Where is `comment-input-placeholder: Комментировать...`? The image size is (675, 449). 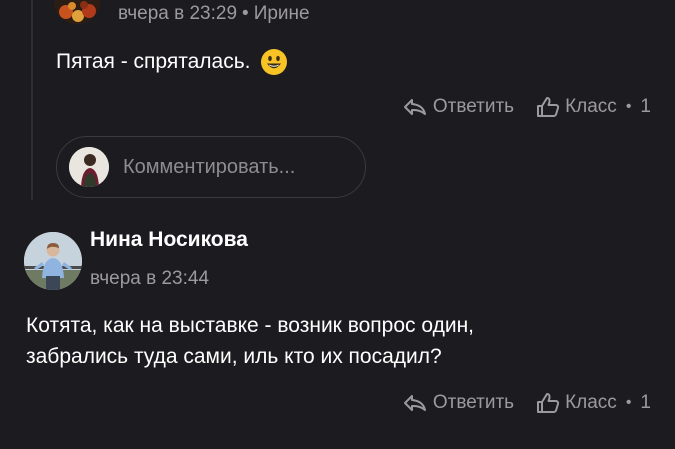
comment-input-placeholder: Комментировать... is located at coordinates (209, 166).